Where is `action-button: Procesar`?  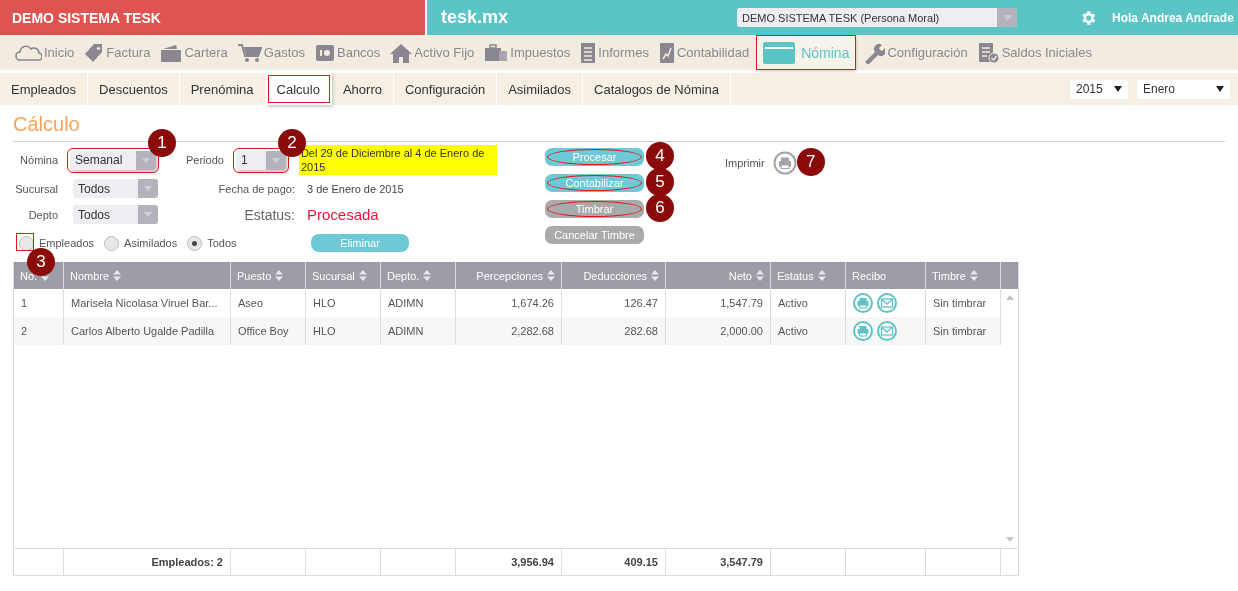 action-button: Procesar is located at coordinates (594, 157).